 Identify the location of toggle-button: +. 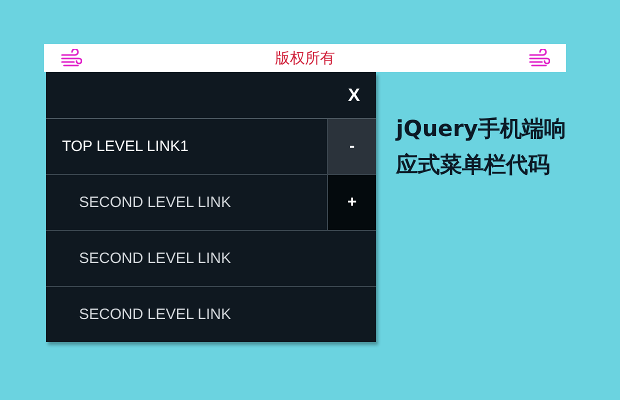
(351, 202).